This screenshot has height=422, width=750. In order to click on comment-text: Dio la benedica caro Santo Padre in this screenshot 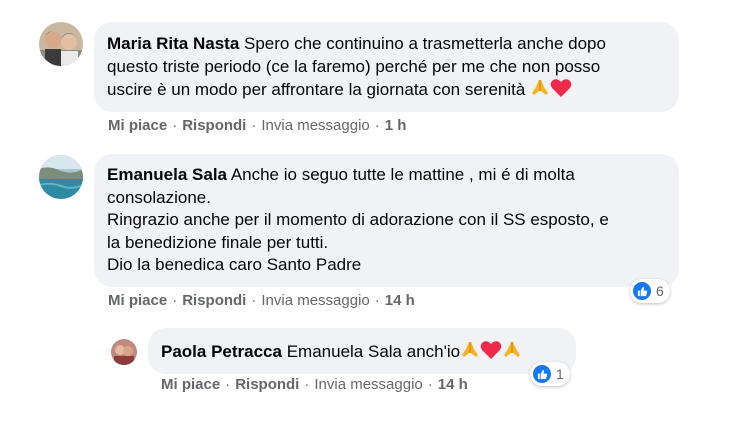, I will do `click(234, 264)`.